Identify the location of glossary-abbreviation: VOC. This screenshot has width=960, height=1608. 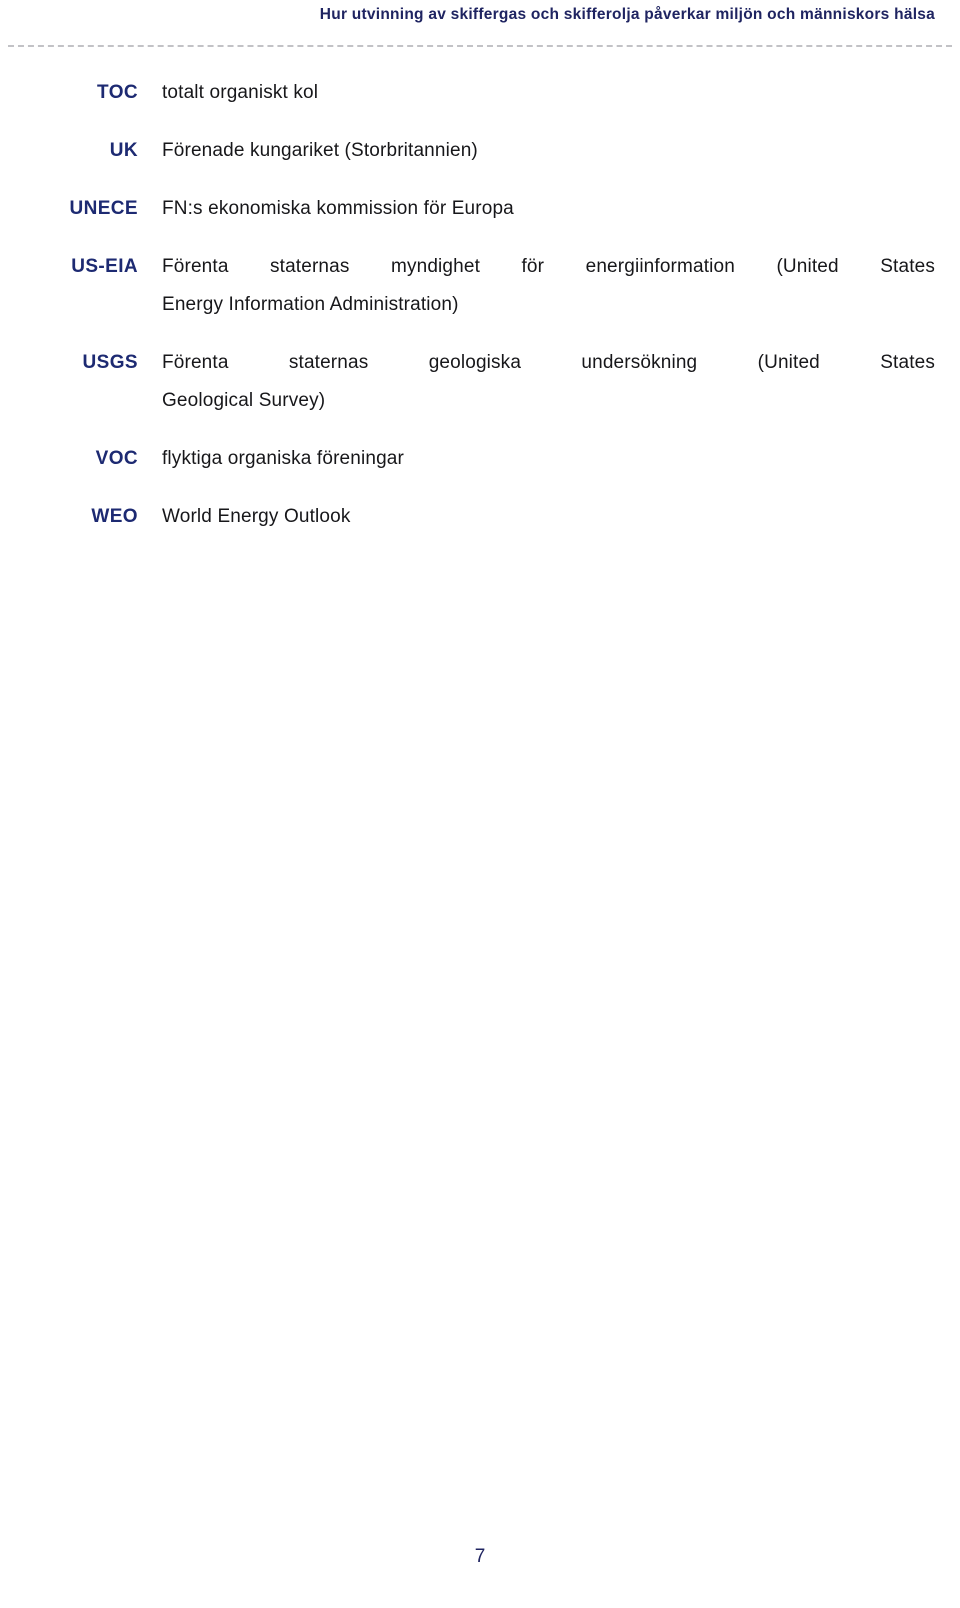
(116, 458).